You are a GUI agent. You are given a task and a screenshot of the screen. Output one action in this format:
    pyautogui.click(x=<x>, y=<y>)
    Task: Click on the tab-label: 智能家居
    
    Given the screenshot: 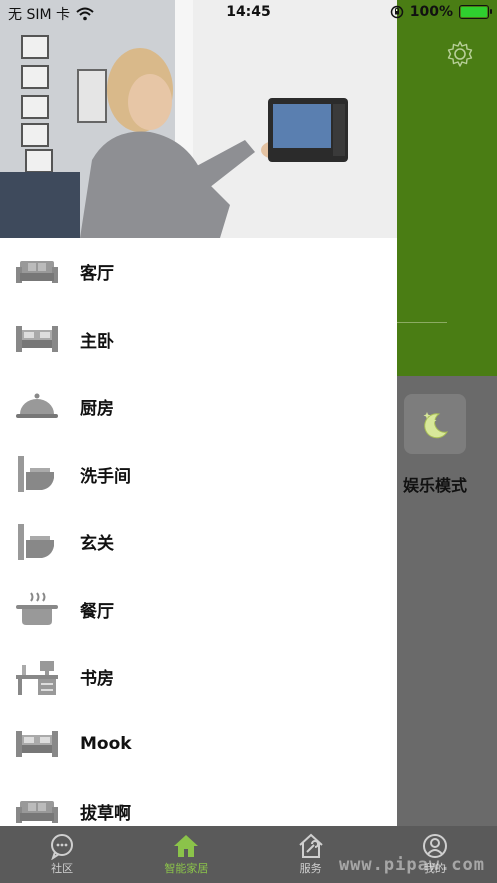 What is the action you would take?
    pyautogui.click(x=186, y=868)
    